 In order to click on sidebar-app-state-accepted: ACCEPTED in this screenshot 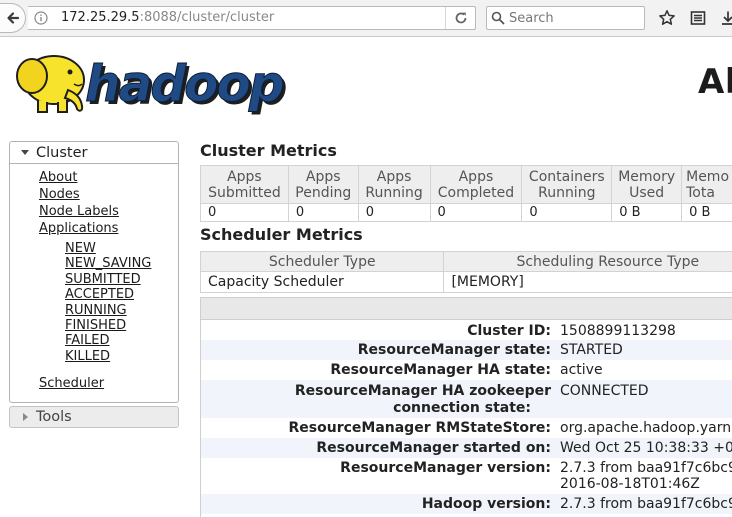, I will do `click(99, 294)`.